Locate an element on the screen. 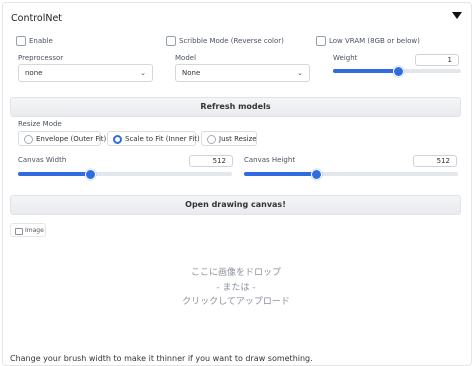 The height and width of the screenshot is (366, 474). preprocessor-select: none ⌄ is located at coordinates (85, 73).